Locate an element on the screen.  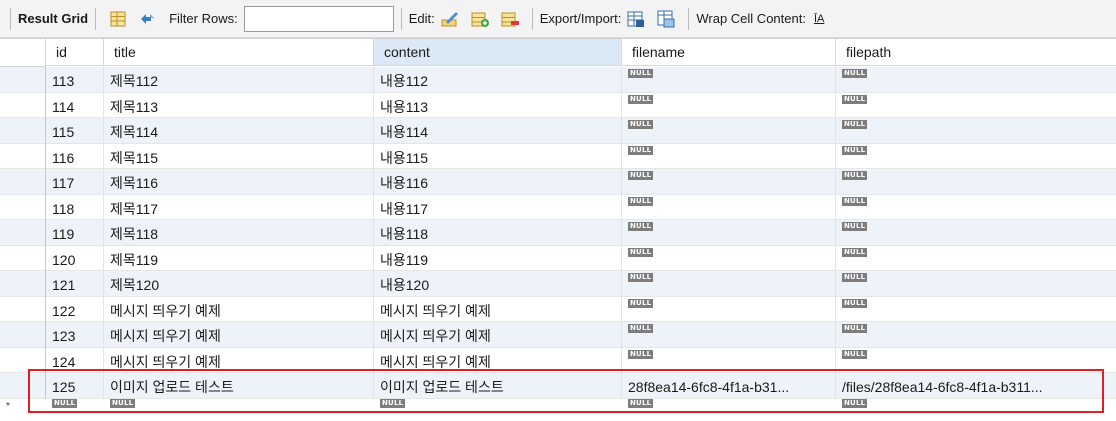
cell-content: 내용118 is located at coordinates (498, 233).